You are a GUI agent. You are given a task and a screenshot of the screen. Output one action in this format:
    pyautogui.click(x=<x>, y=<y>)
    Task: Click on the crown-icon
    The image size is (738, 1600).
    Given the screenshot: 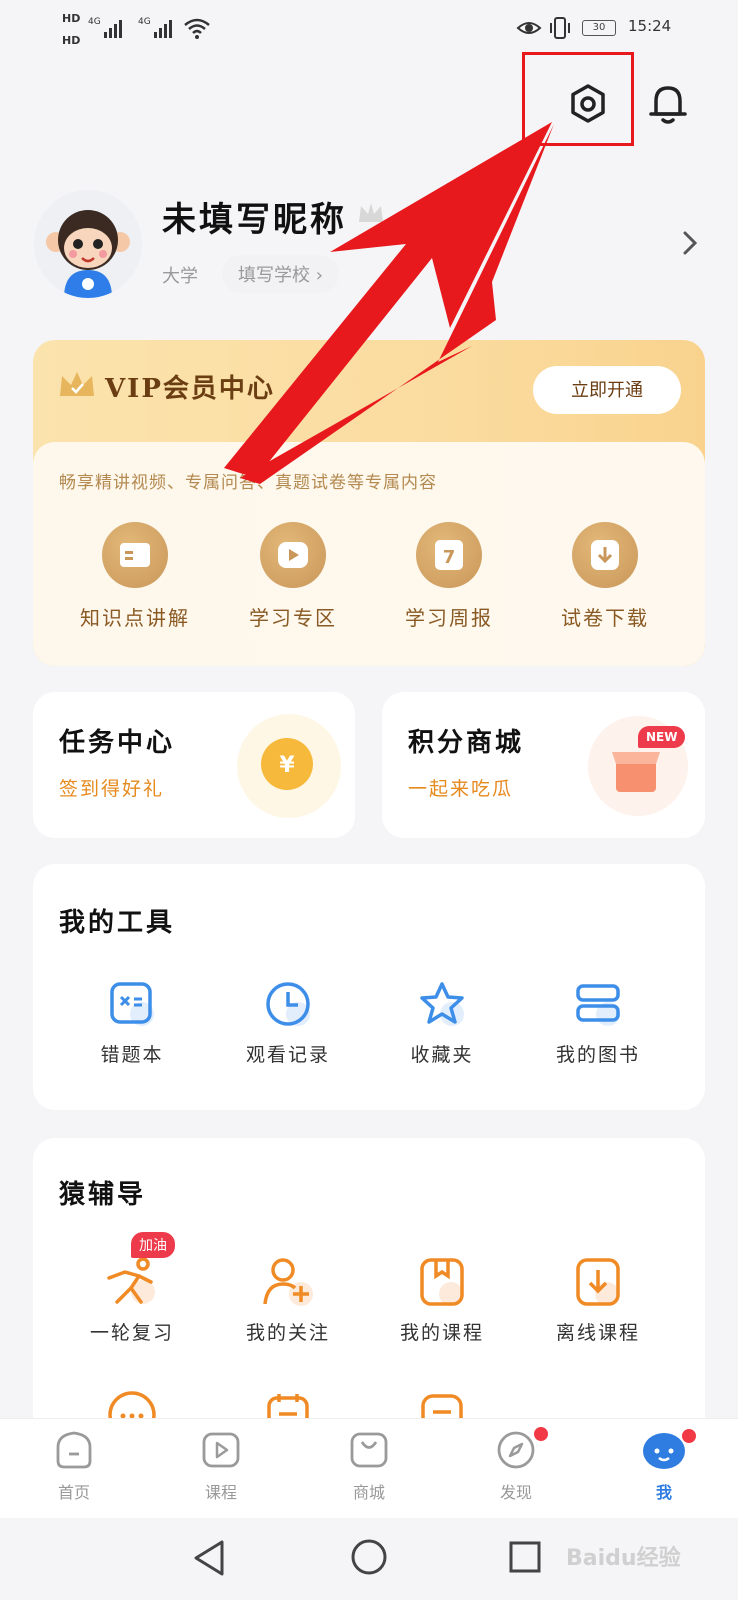 What is the action you would take?
    pyautogui.click(x=77, y=386)
    